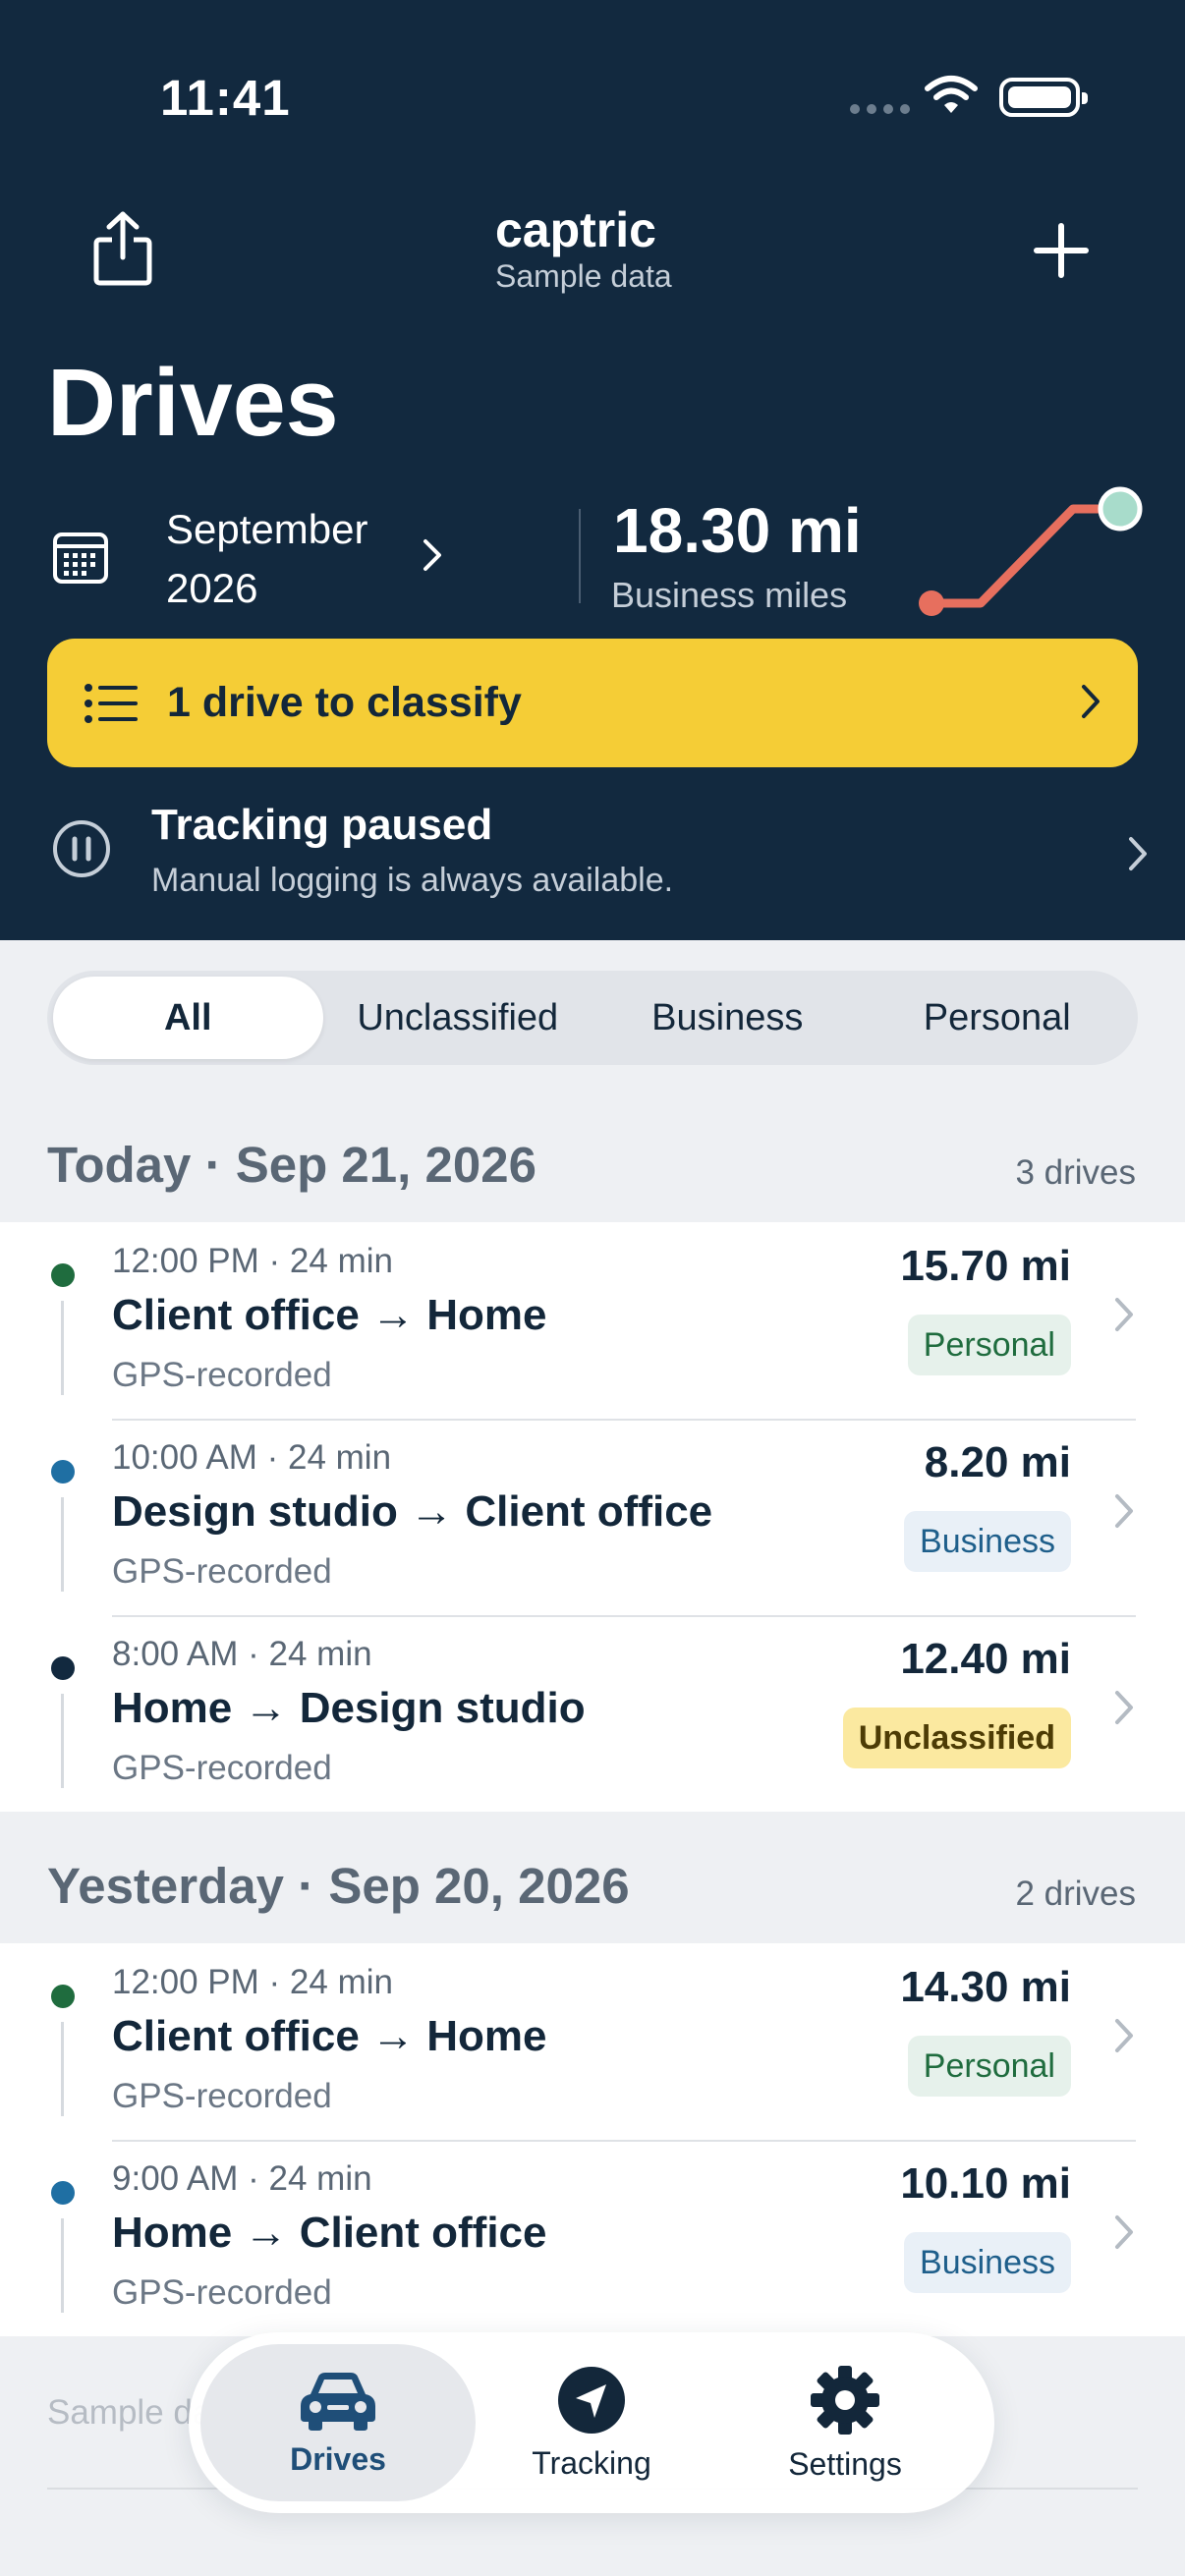  What do you see at coordinates (986, 1659) in the screenshot?
I see `drive-miles: 12.40 mi` at bounding box center [986, 1659].